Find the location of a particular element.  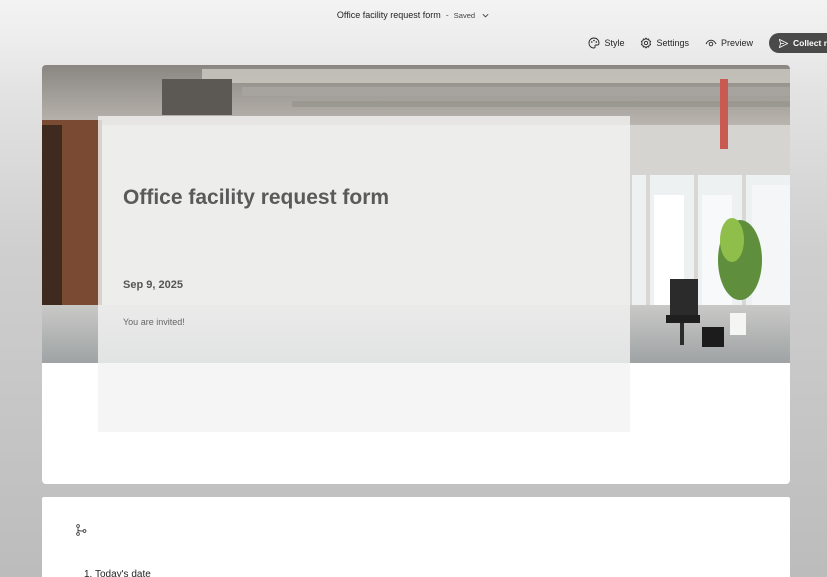

title-bar: Office facility request form - Saved is located at coordinates (413, 15).